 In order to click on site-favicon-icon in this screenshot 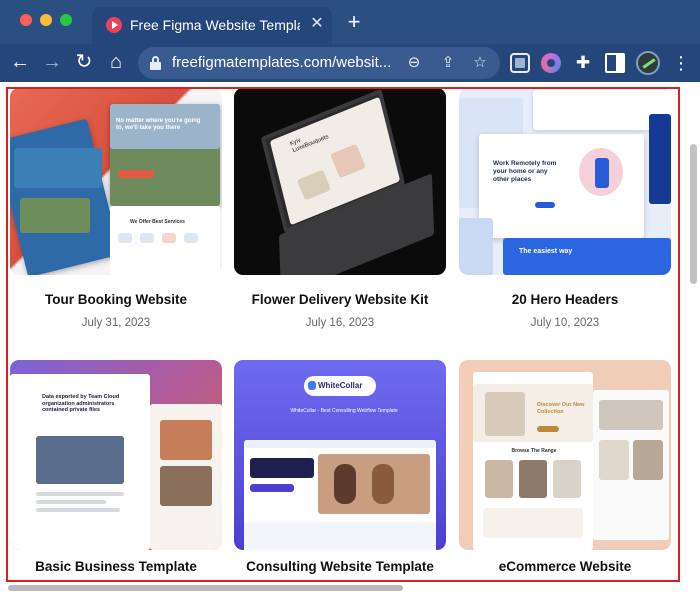, I will do `click(114, 25)`.